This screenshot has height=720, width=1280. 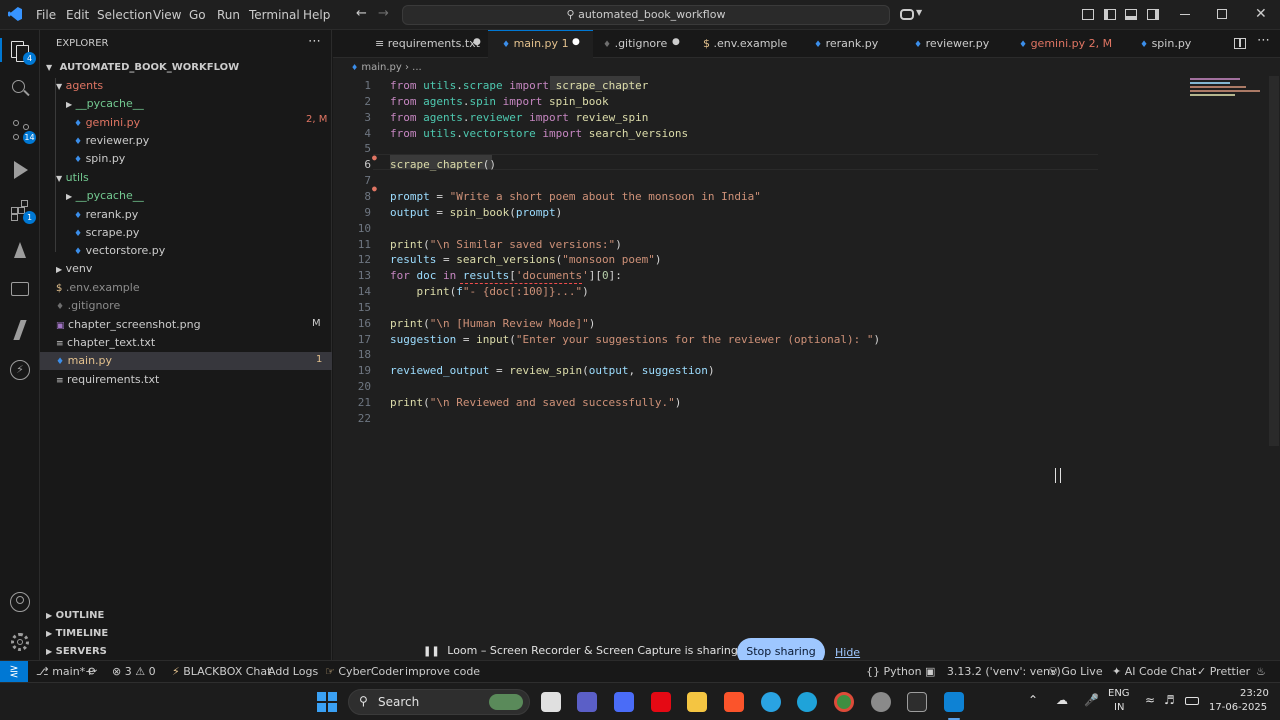 I want to click on menu-edit: Edit, so click(x=77, y=15).